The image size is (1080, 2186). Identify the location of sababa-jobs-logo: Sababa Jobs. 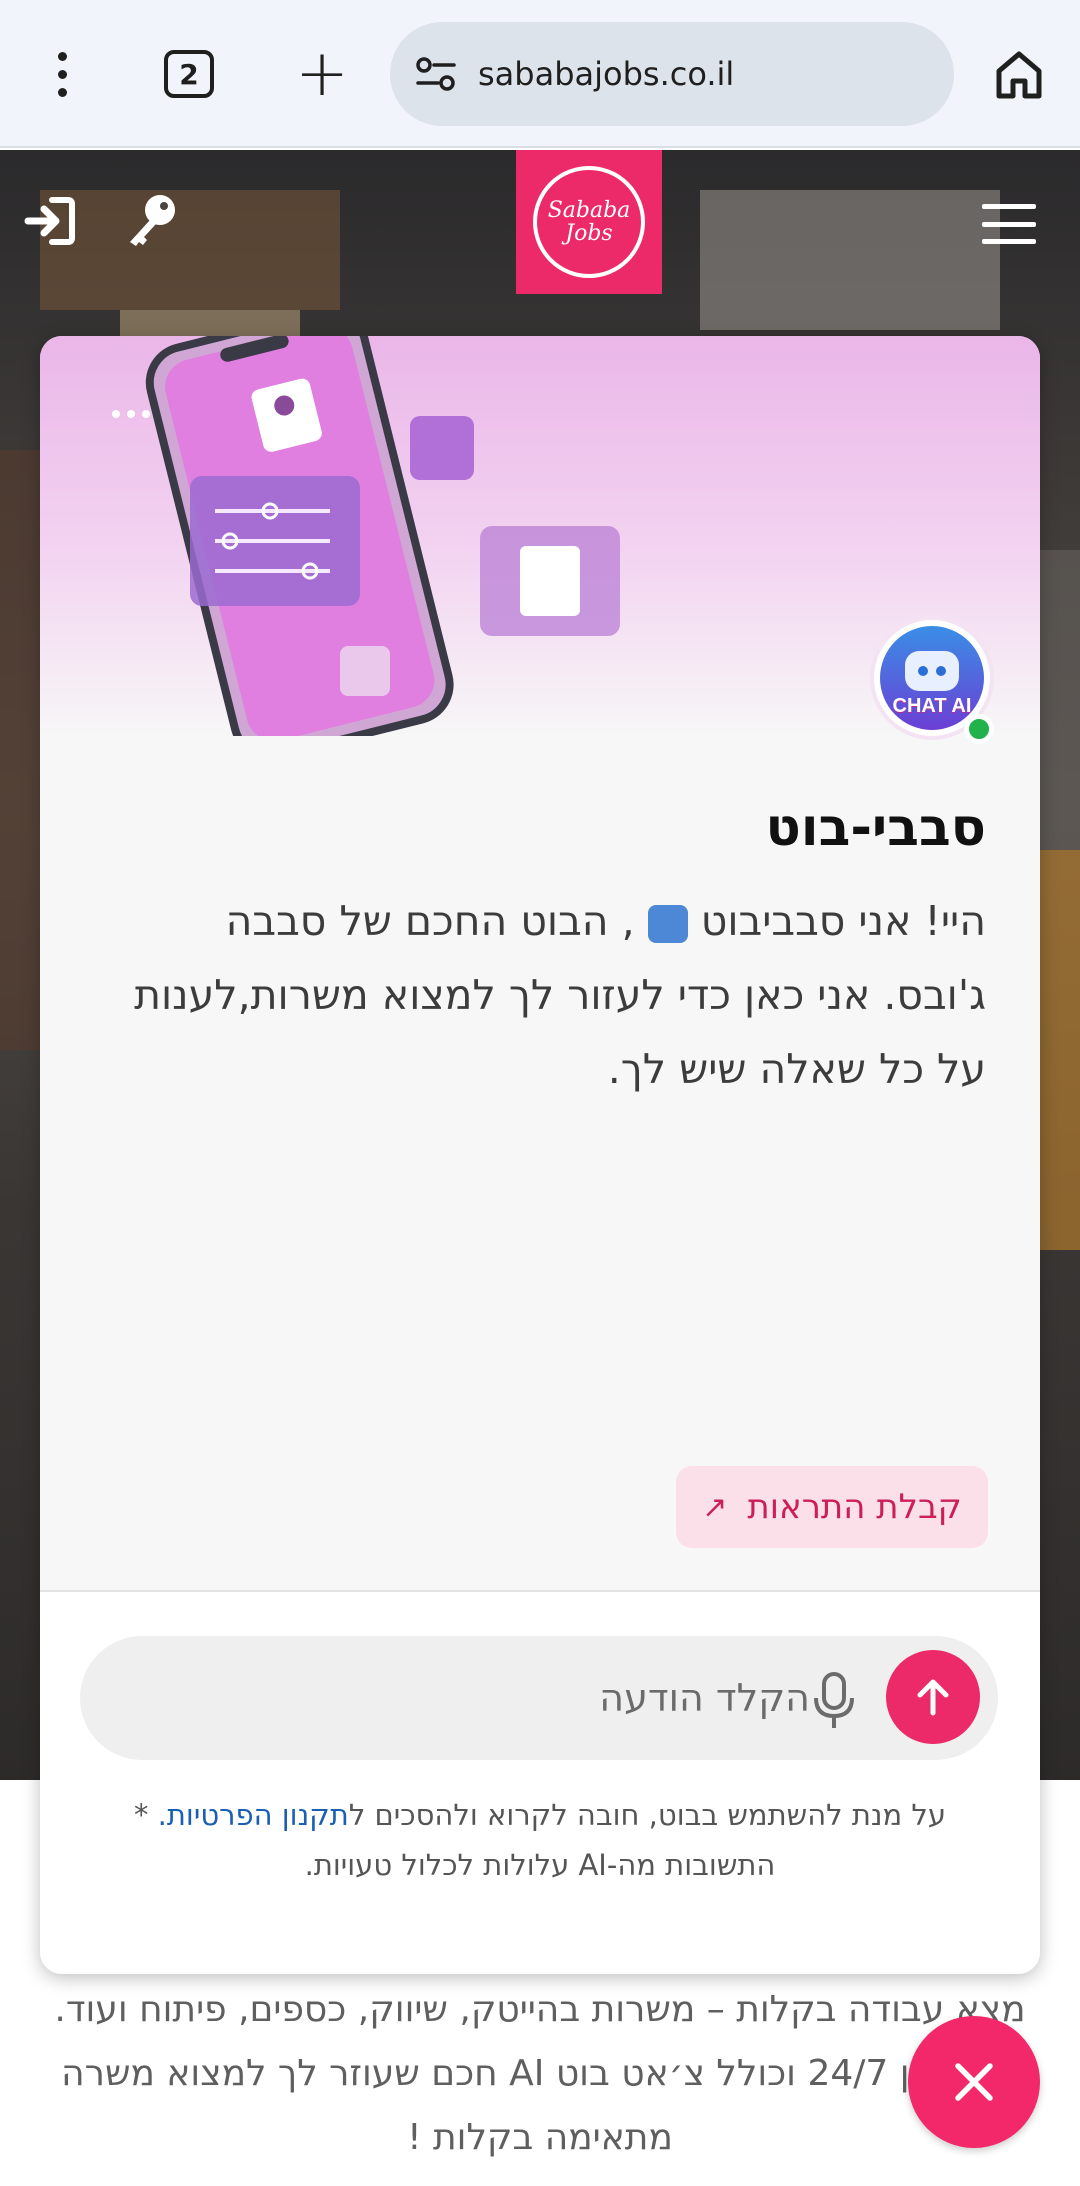
(589, 222).